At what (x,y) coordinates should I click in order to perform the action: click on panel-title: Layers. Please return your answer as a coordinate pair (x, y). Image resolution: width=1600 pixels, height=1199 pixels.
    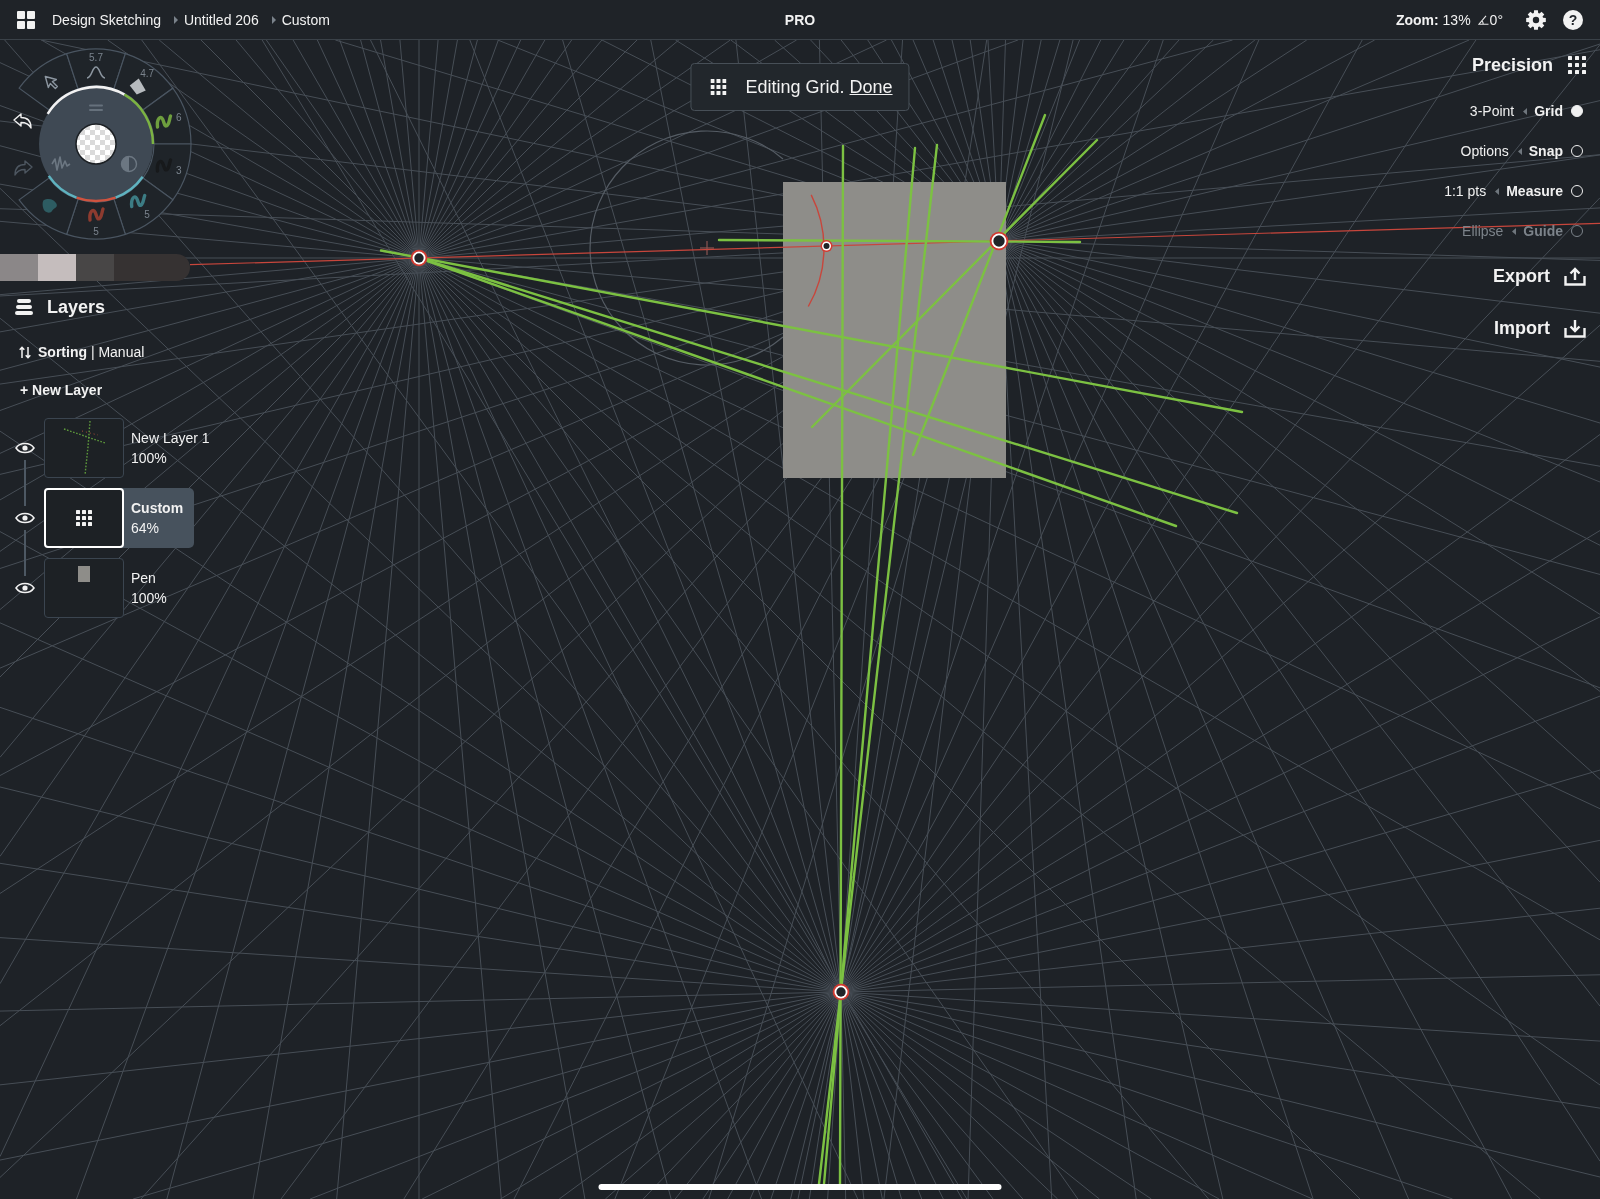
    Looking at the image, I should click on (76, 307).